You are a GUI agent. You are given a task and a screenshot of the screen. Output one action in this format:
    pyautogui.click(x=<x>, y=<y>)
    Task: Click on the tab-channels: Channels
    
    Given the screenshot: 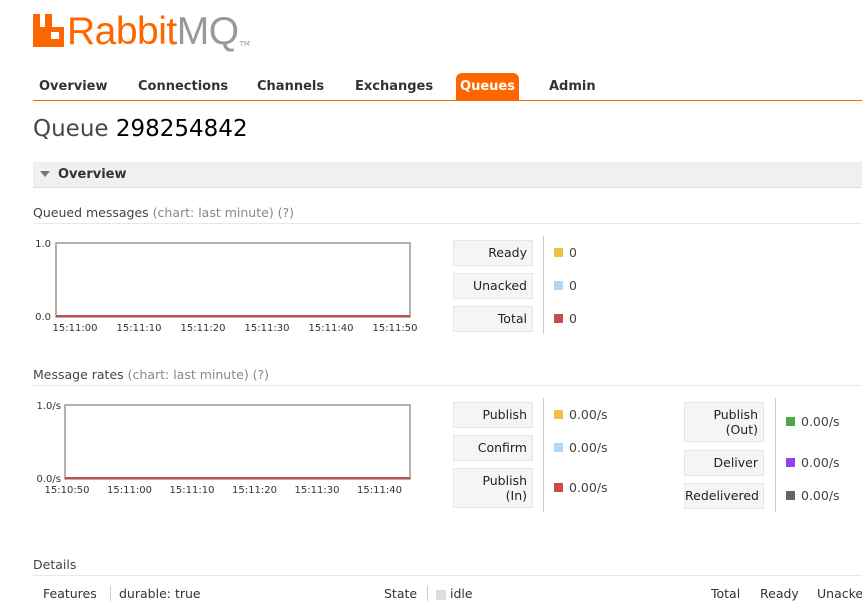 What is the action you would take?
    pyautogui.click(x=290, y=86)
    